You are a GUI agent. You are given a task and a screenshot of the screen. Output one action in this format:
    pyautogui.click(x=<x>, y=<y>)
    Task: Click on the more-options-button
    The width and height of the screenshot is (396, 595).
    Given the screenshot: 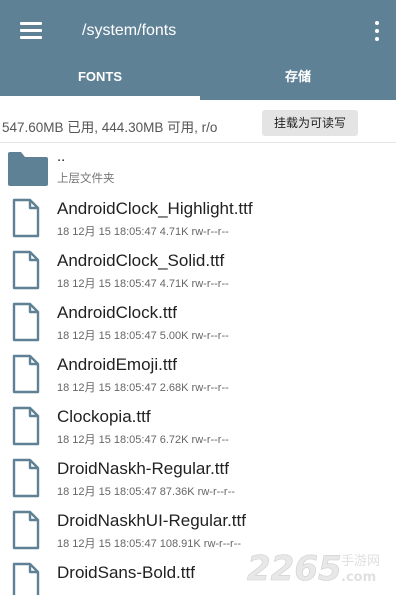 What is the action you would take?
    pyautogui.click(x=377, y=31)
    